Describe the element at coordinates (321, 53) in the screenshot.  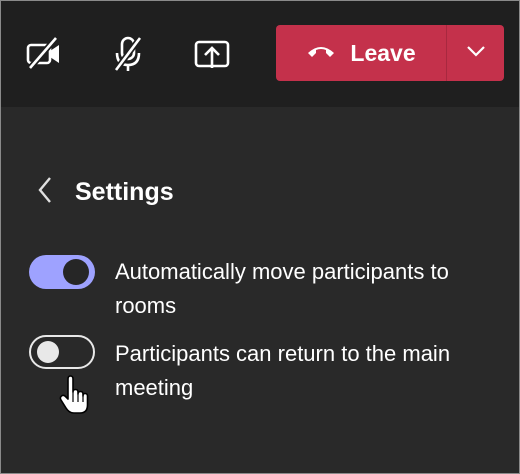
I see `phone-hangup-icon` at that location.